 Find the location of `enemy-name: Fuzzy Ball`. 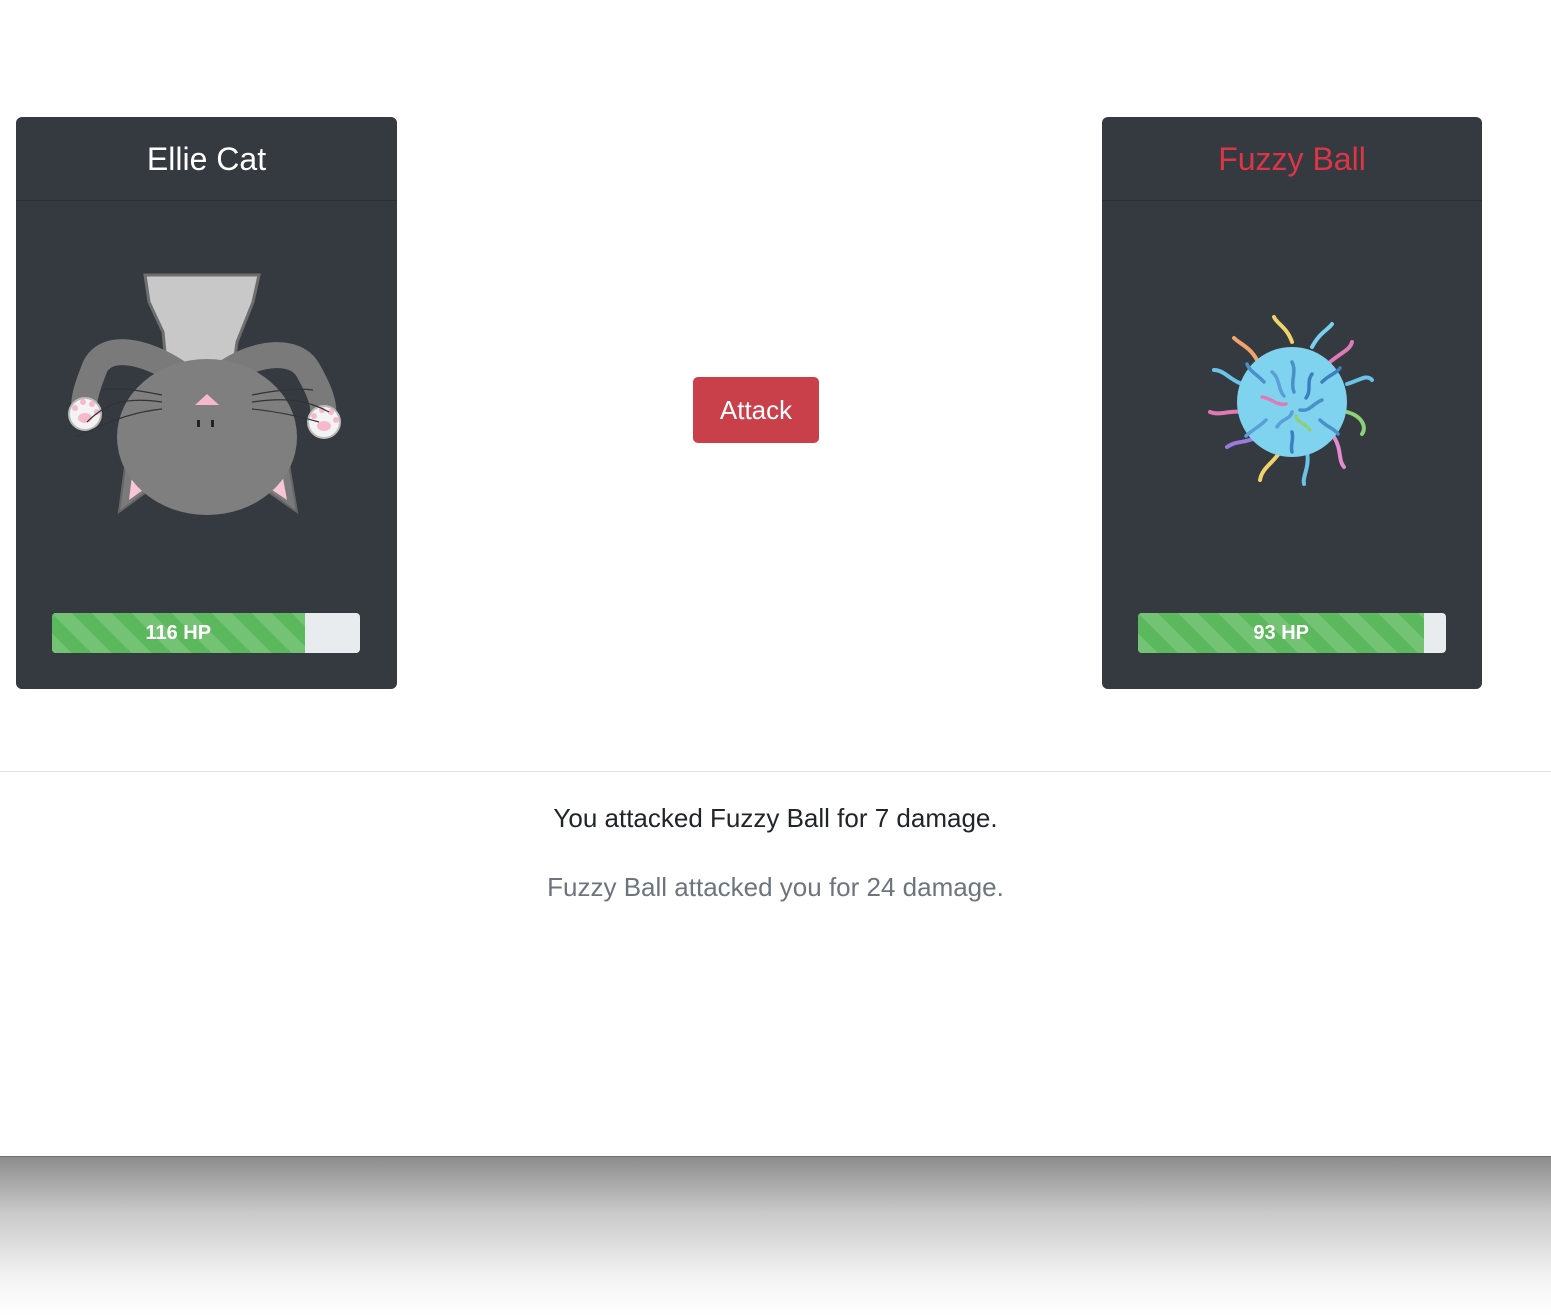

enemy-name: Fuzzy Ball is located at coordinates (1292, 159).